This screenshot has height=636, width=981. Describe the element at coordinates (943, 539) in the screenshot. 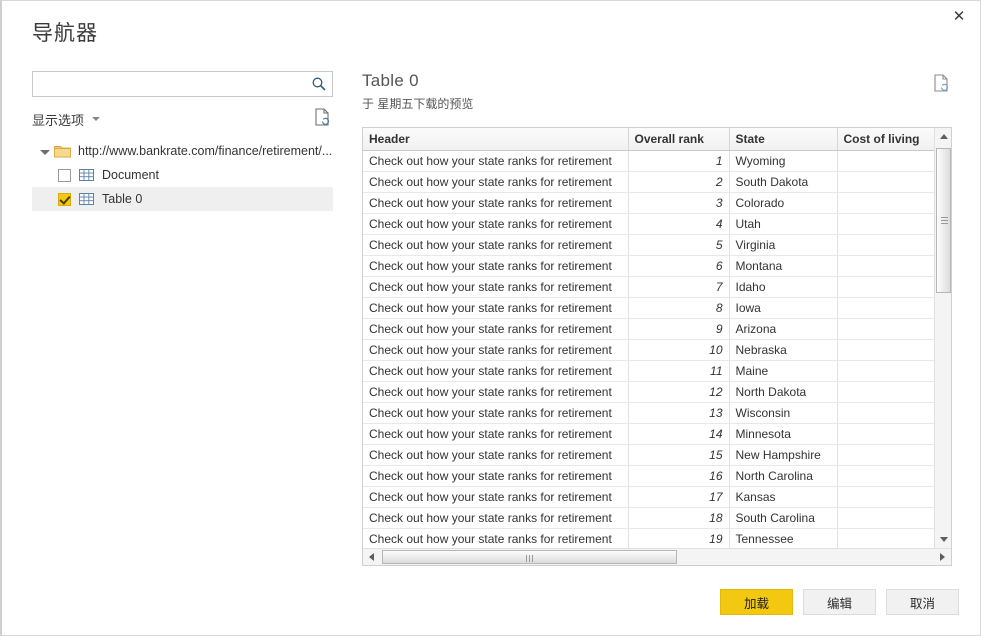

I see `scroll-down-icon` at that location.